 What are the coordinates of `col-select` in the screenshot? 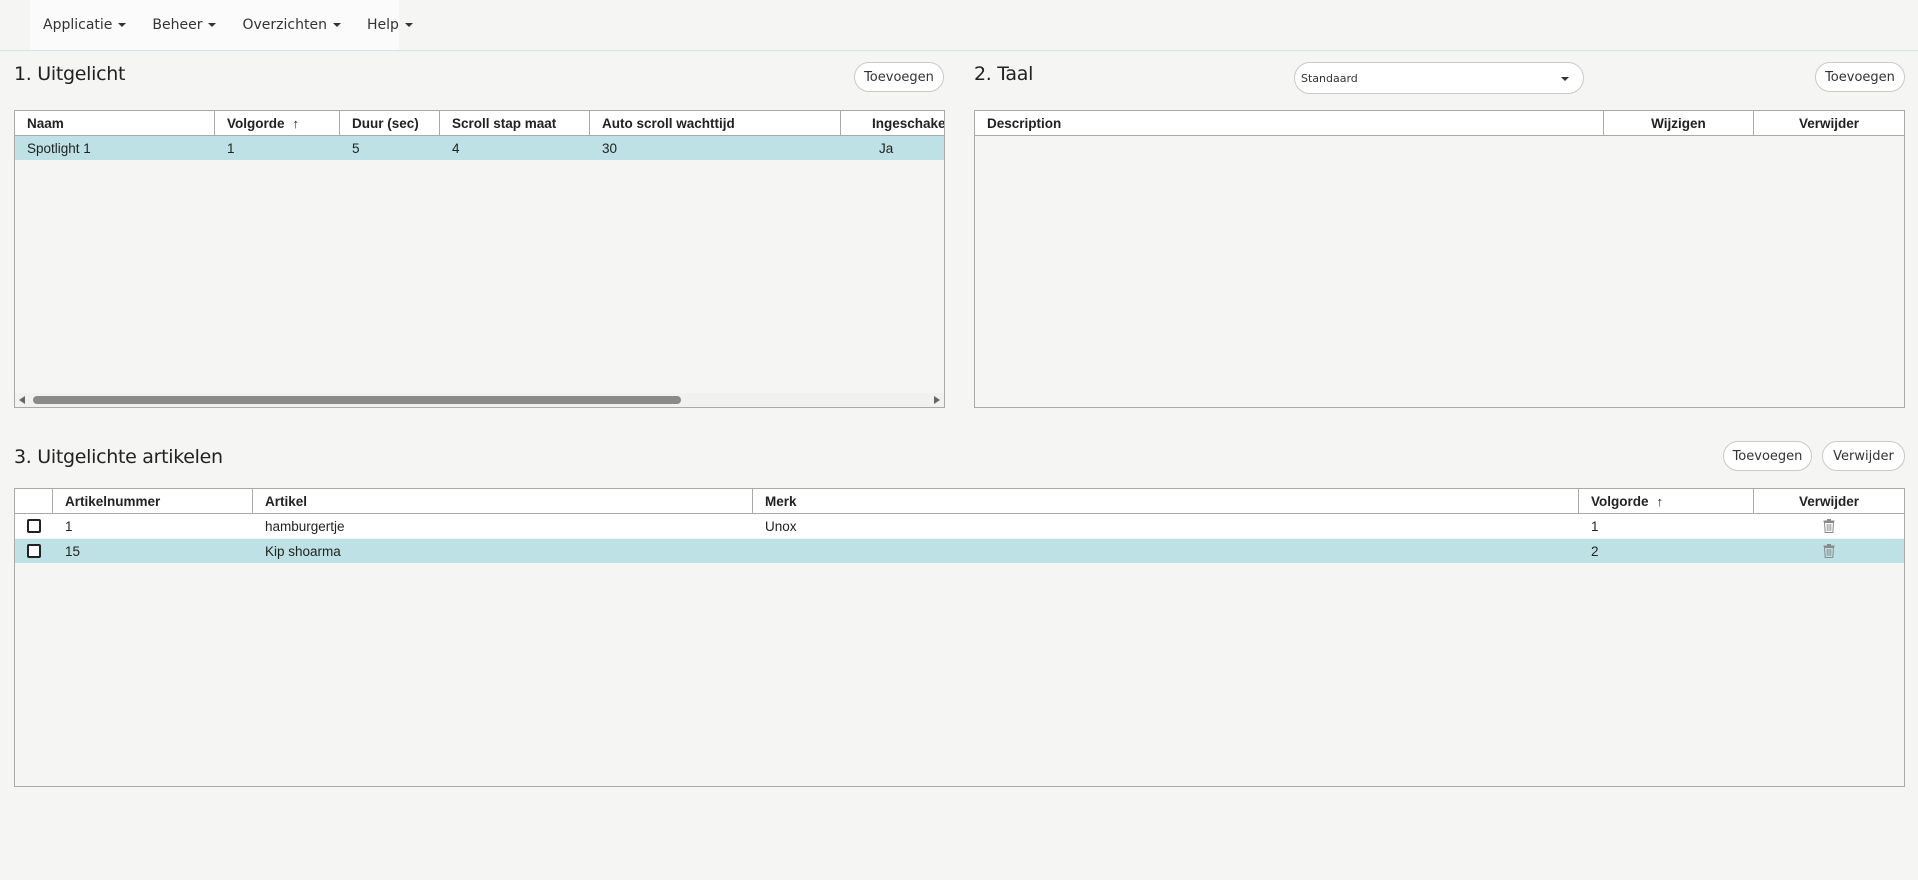 It's located at (34, 501).